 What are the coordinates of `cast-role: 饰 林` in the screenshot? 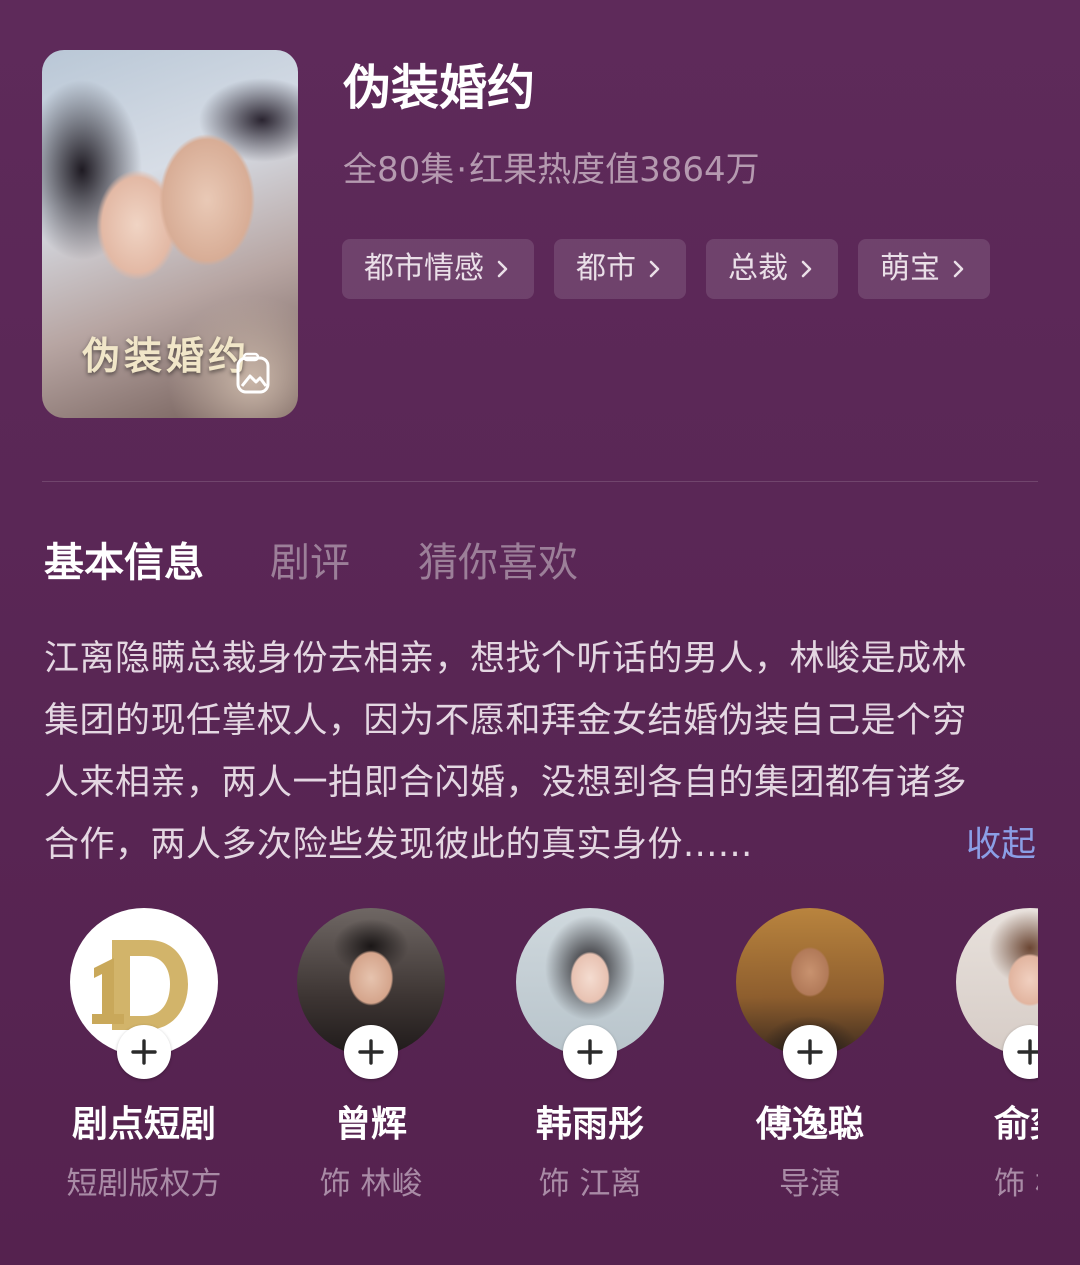 It's located at (1016, 1184).